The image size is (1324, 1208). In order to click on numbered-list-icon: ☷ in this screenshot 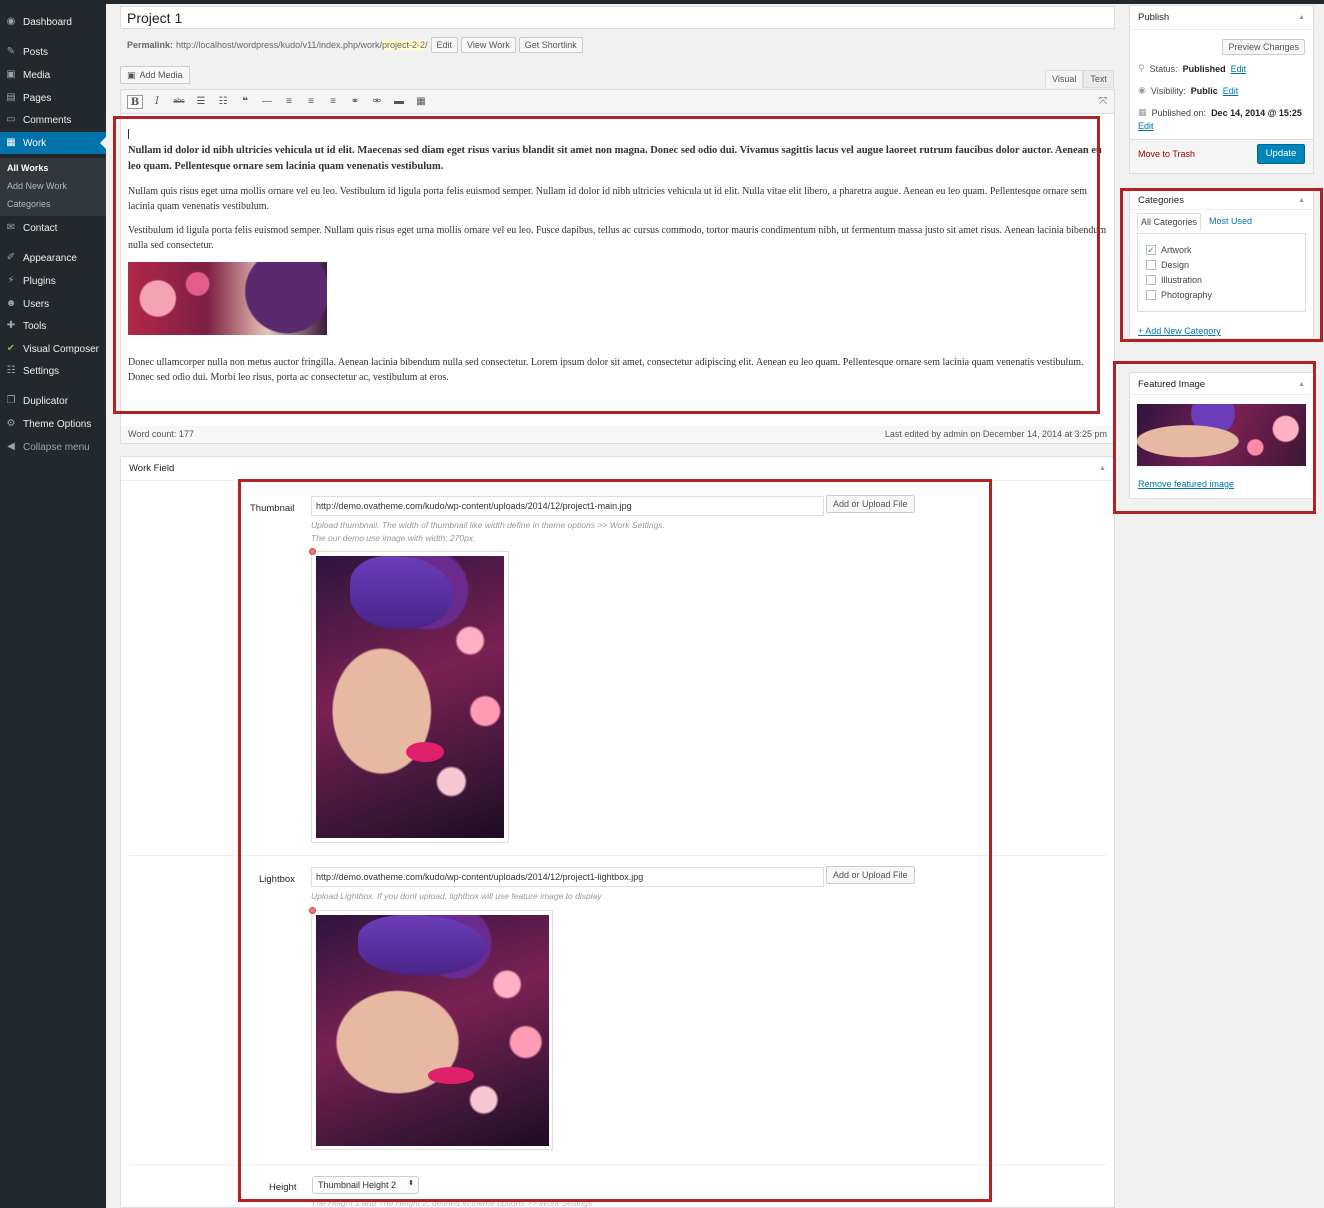, I will do `click(223, 102)`.